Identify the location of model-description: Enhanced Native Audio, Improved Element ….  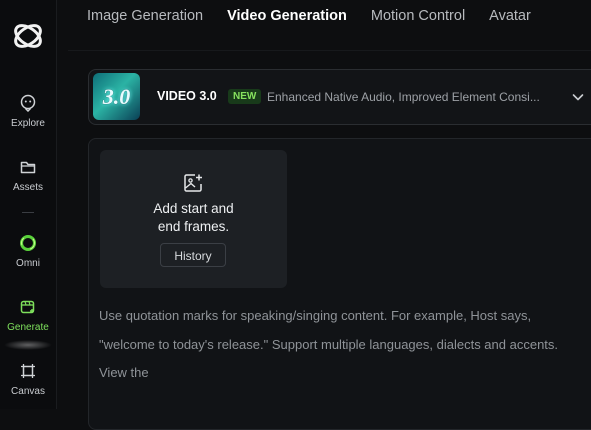
(403, 97).